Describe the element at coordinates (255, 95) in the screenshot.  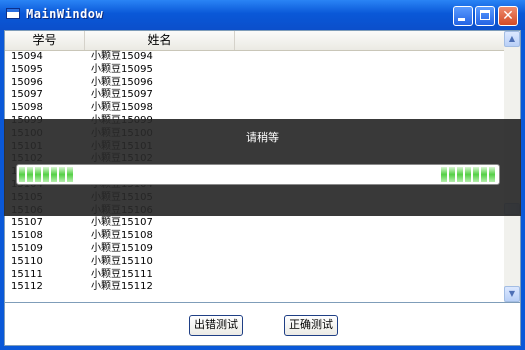
I see `table-row: 15097 小颗豆15097` at that location.